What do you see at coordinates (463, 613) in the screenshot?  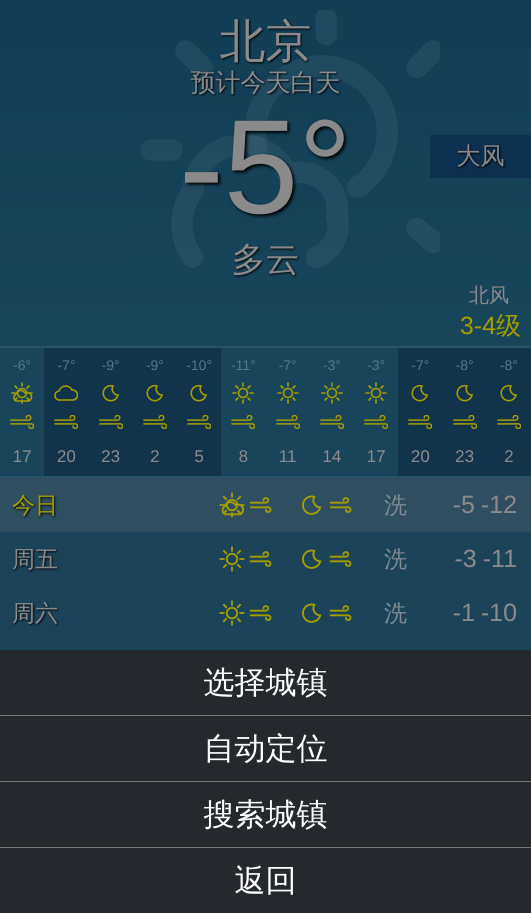 I see `high-temperature: -1` at bounding box center [463, 613].